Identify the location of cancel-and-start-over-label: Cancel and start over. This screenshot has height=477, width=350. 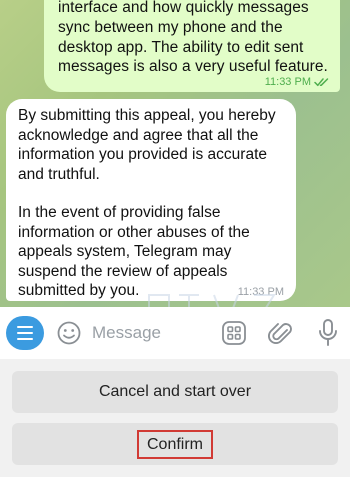
(175, 391).